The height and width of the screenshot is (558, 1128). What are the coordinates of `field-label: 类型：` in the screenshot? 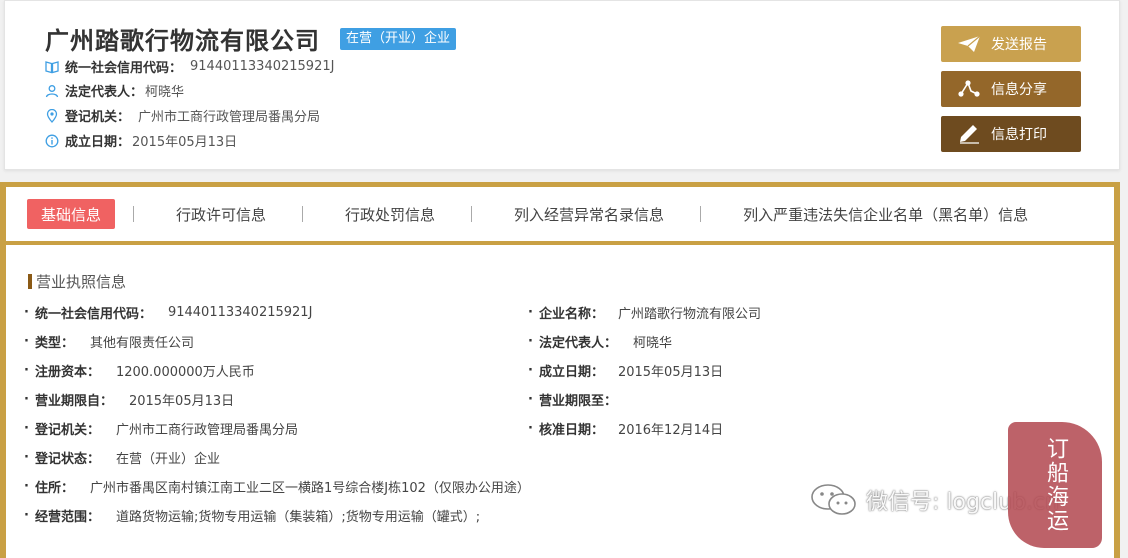 It's located at (54, 343).